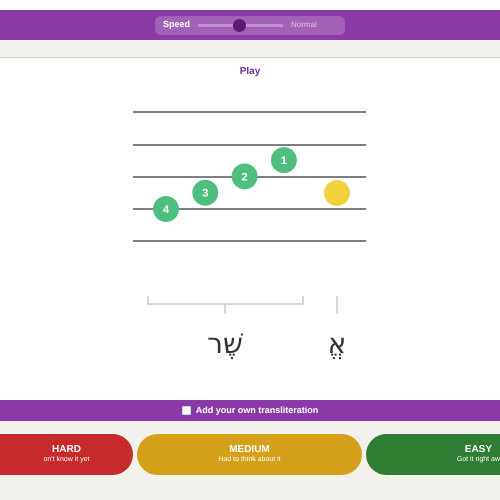 The image size is (500, 500). I want to click on note: 4, so click(166, 209).